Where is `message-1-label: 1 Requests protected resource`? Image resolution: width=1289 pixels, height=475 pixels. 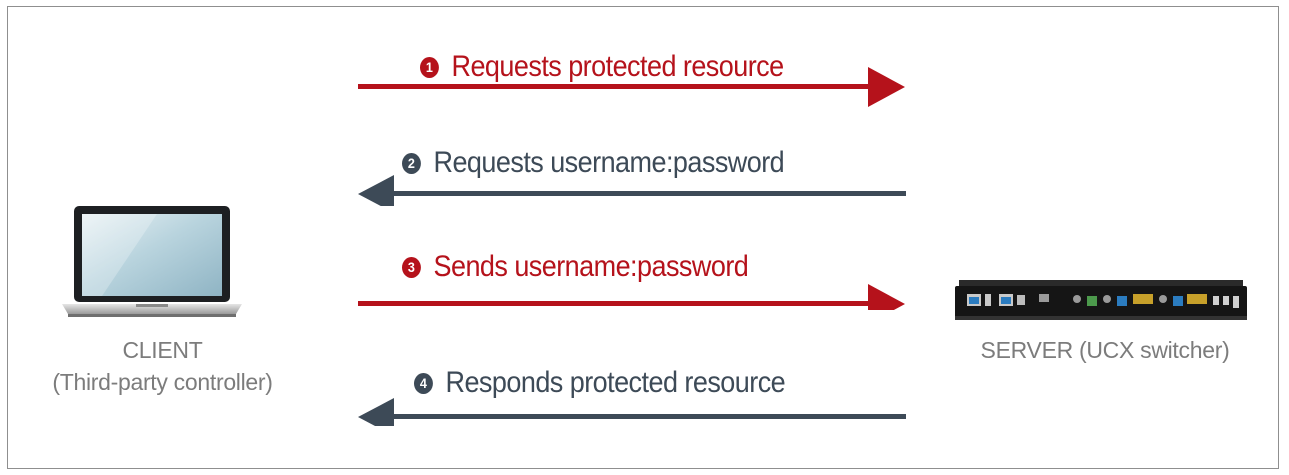
message-1-label: 1 Requests protected resource is located at coordinates (602, 67).